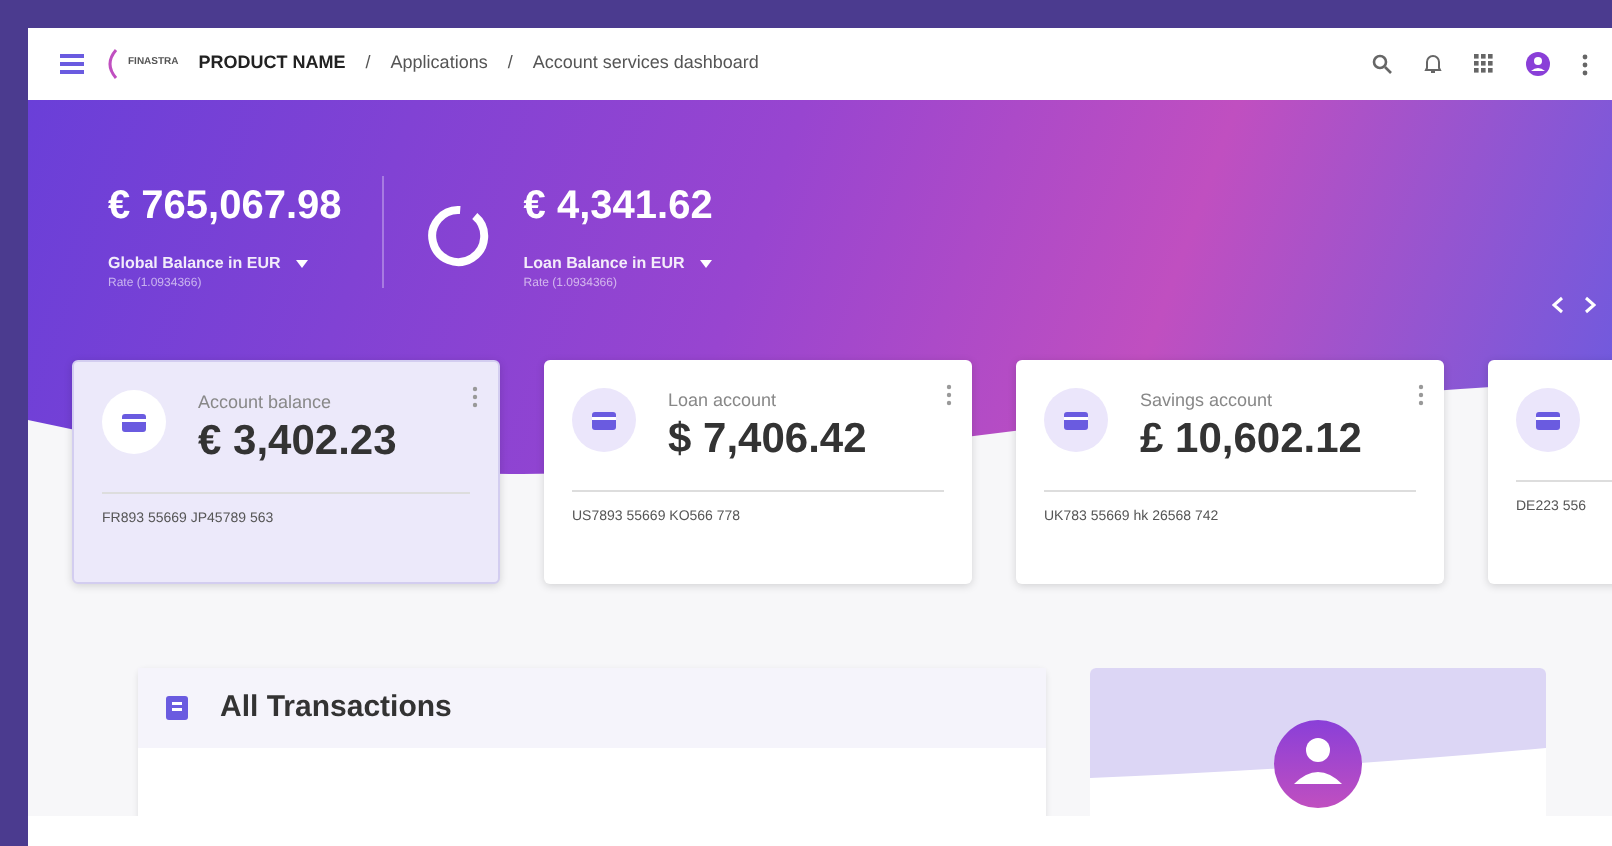 The height and width of the screenshot is (846, 1612). What do you see at coordinates (767, 438) in the screenshot?
I see `account-amount: $ 7,406.42` at bounding box center [767, 438].